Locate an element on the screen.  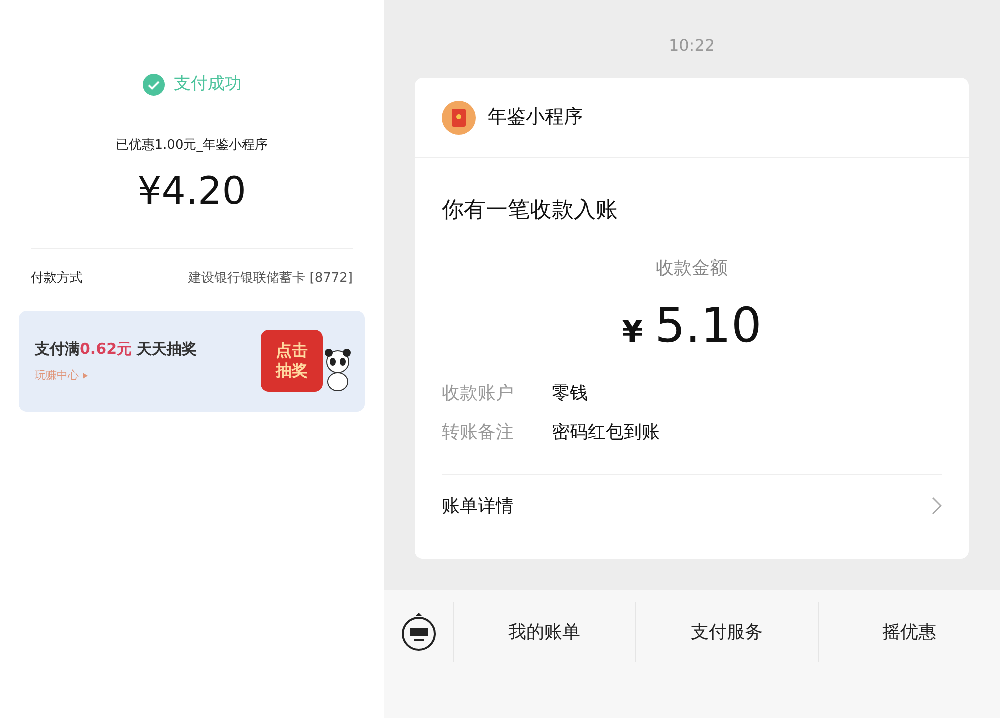
chat-time: 10:22 is located at coordinates (692, 46).